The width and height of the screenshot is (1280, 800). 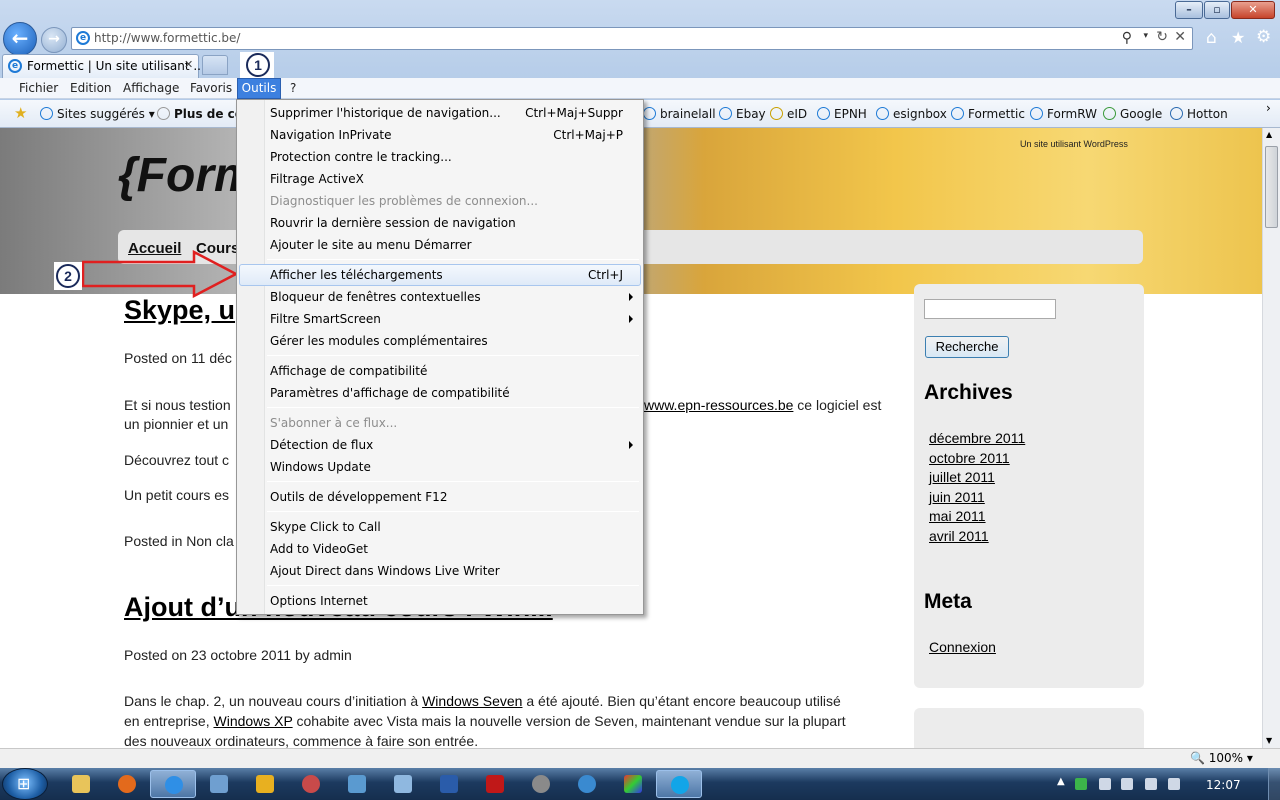 What do you see at coordinates (331, 135) in the screenshot?
I see `menu-item-inprivate: Navigation InPrivate` at bounding box center [331, 135].